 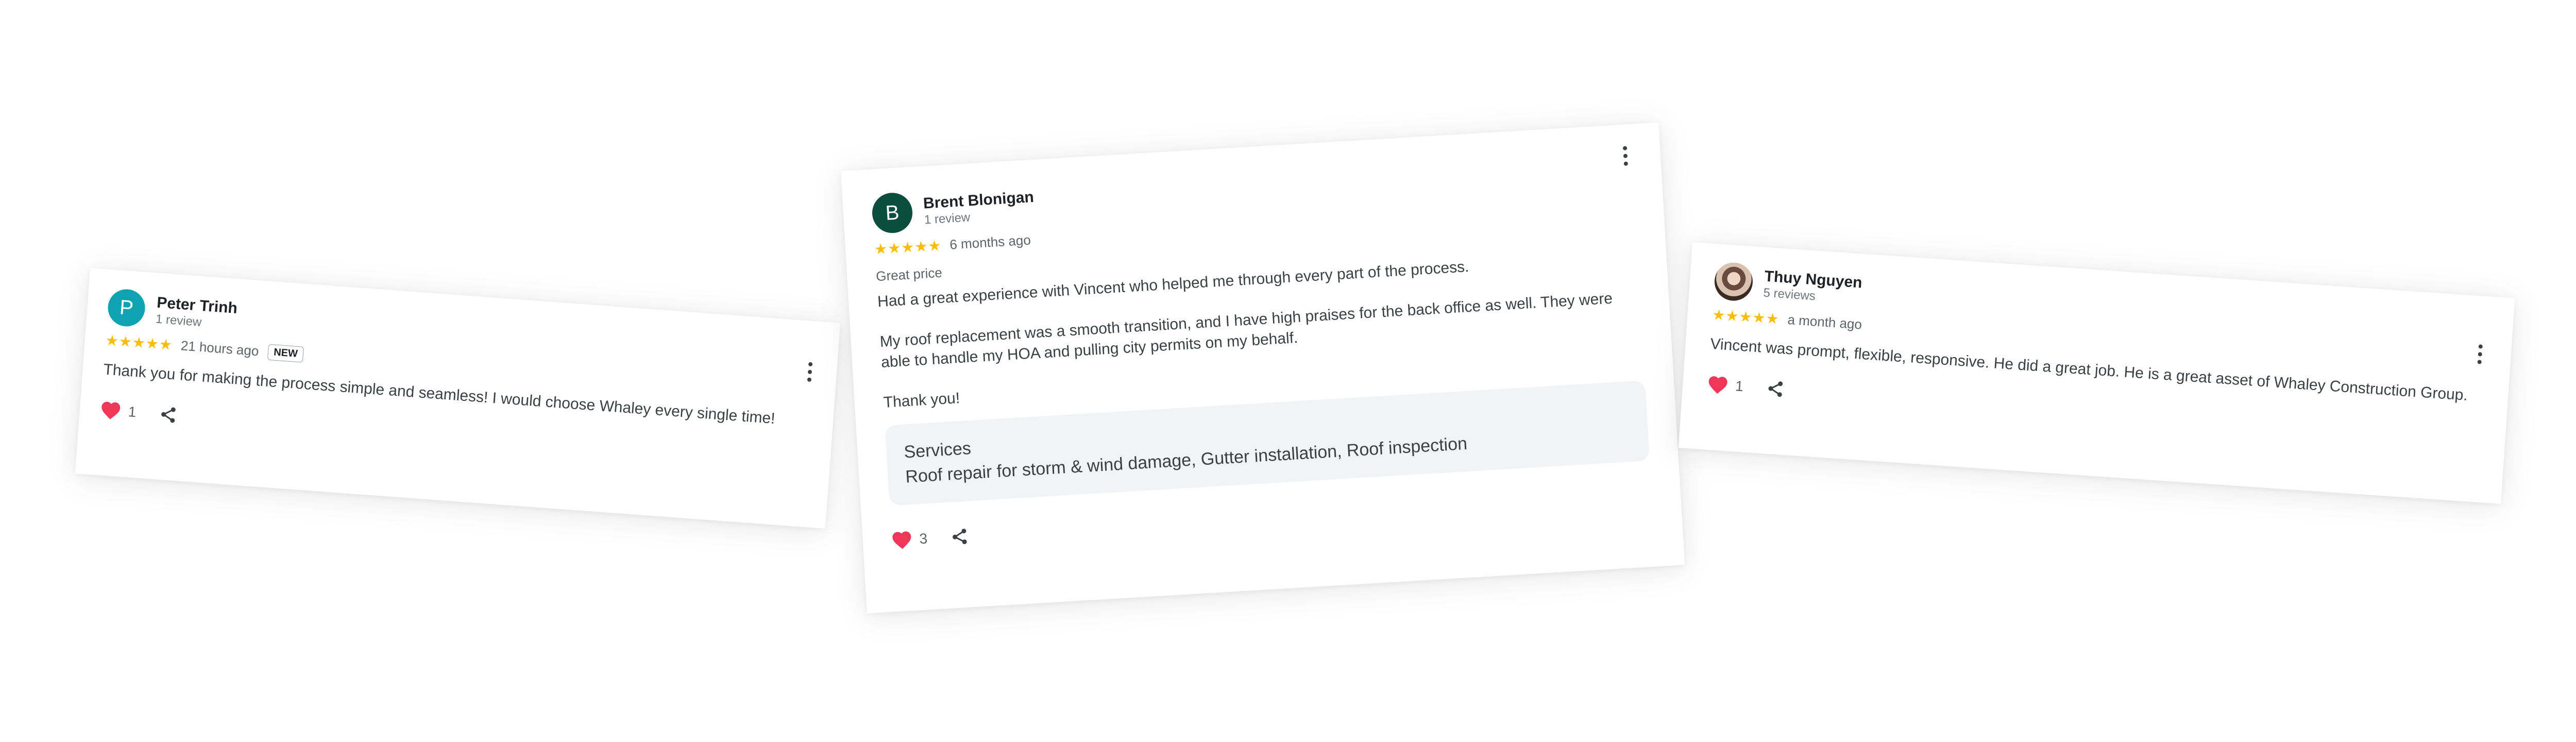 What do you see at coordinates (990, 242) in the screenshot?
I see `review-time: 6 months ago` at bounding box center [990, 242].